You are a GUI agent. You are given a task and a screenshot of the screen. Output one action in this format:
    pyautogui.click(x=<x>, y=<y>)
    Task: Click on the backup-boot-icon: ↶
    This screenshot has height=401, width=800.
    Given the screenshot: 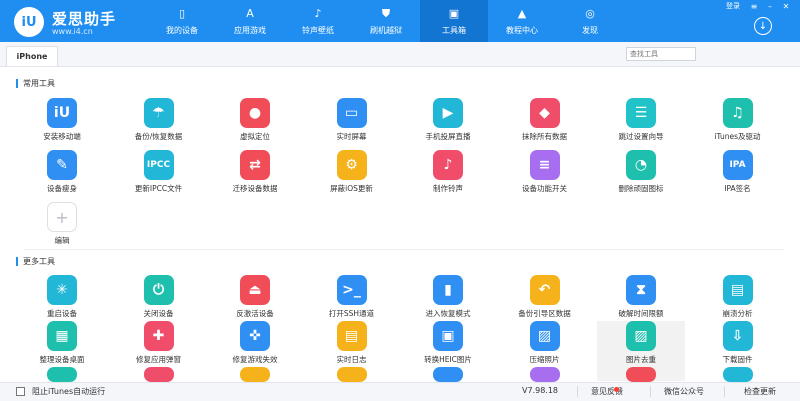 What is the action you would take?
    pyautogui.click(x=544, y=290)
    